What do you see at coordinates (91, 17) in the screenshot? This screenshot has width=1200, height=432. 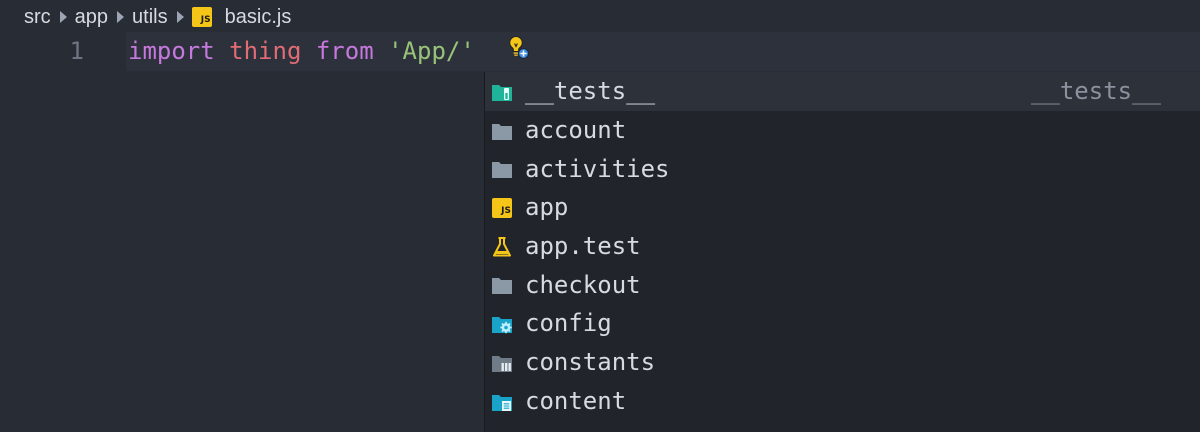 I see `breadcrumb-item-app: app` at bounding box center [91, 17].